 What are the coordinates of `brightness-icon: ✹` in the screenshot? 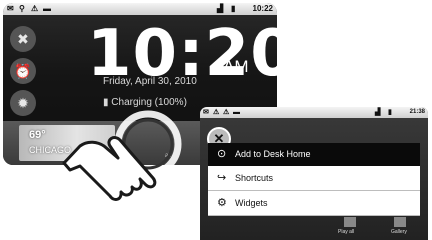 It's located at (23, 103).